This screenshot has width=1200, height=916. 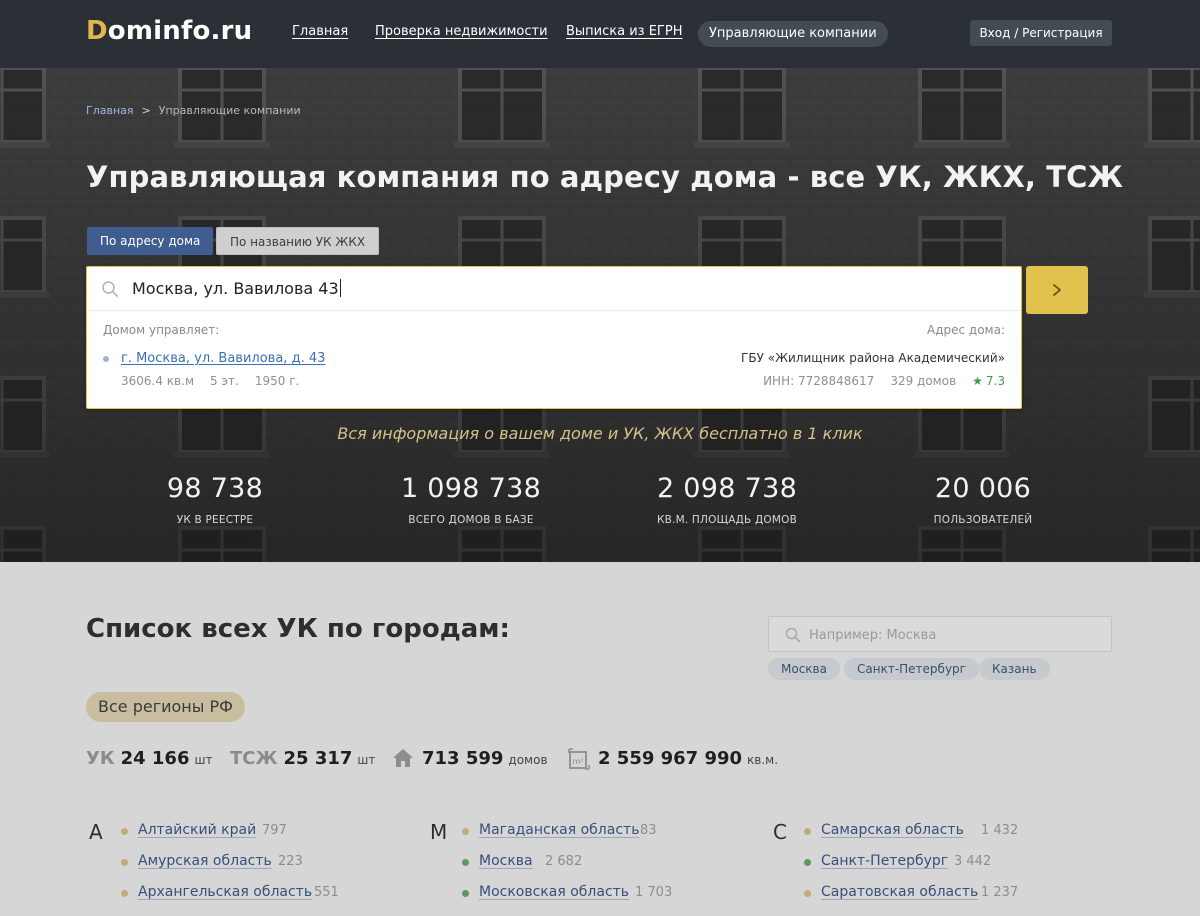 I want to click on logo-text: ominfo.ru, so click(x=180, y=31).